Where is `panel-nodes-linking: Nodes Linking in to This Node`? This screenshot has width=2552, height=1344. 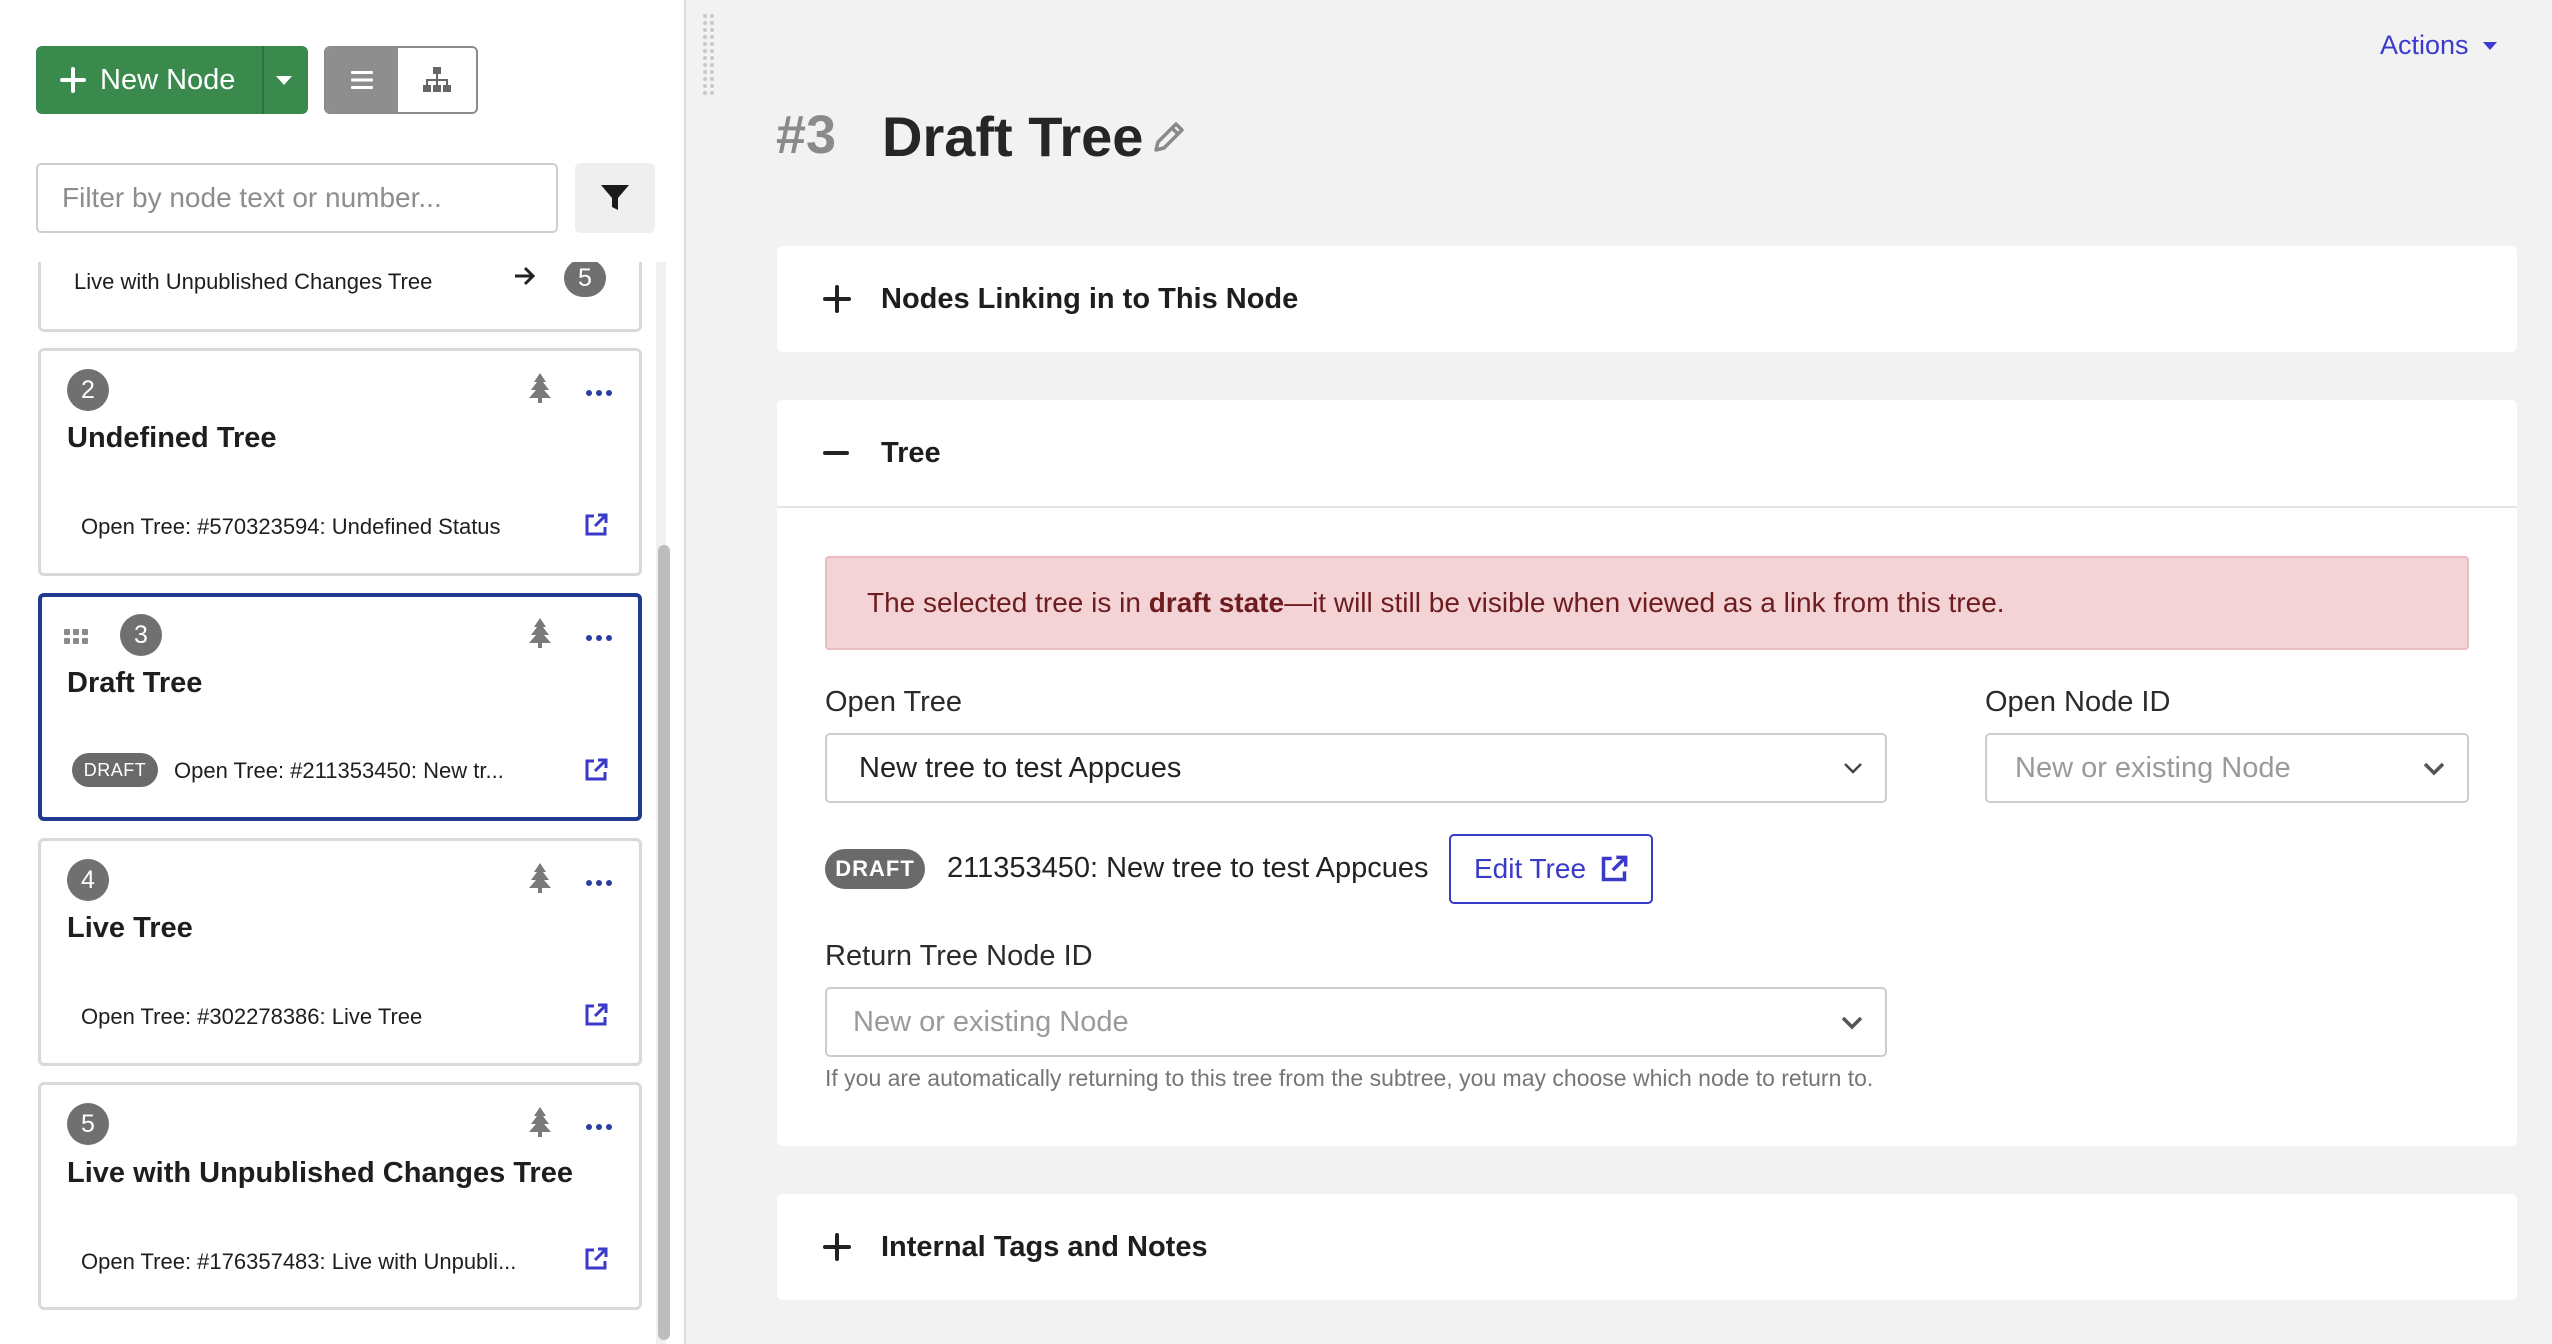 panel-nodes-linking: Nodes Linking in to This Node is located at coordinates (1647, 299).